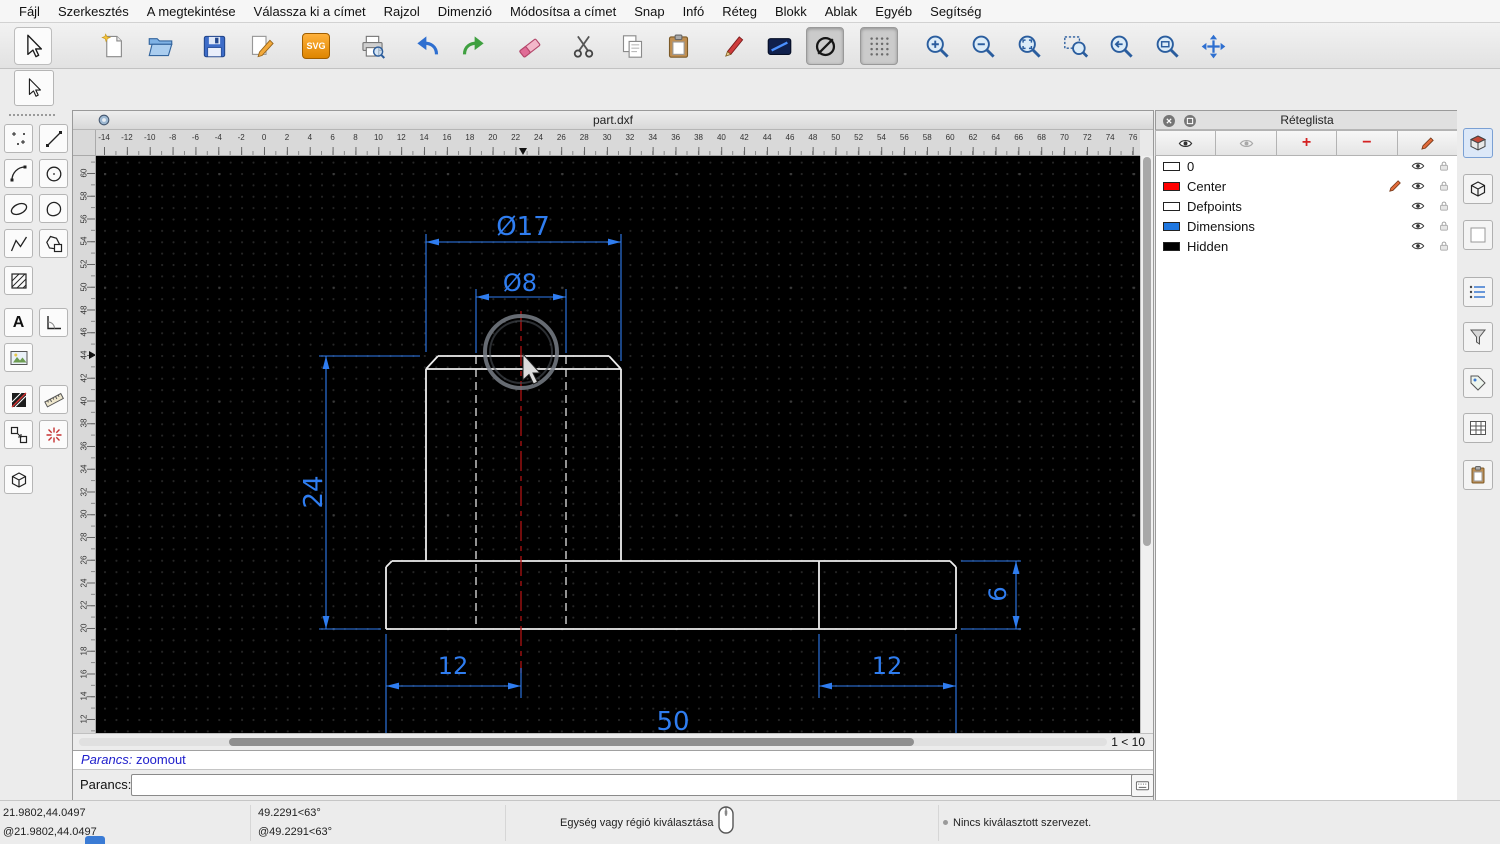 This screenshot has height=844, width=1500. I want to click on cut-button, so click(583, 46).